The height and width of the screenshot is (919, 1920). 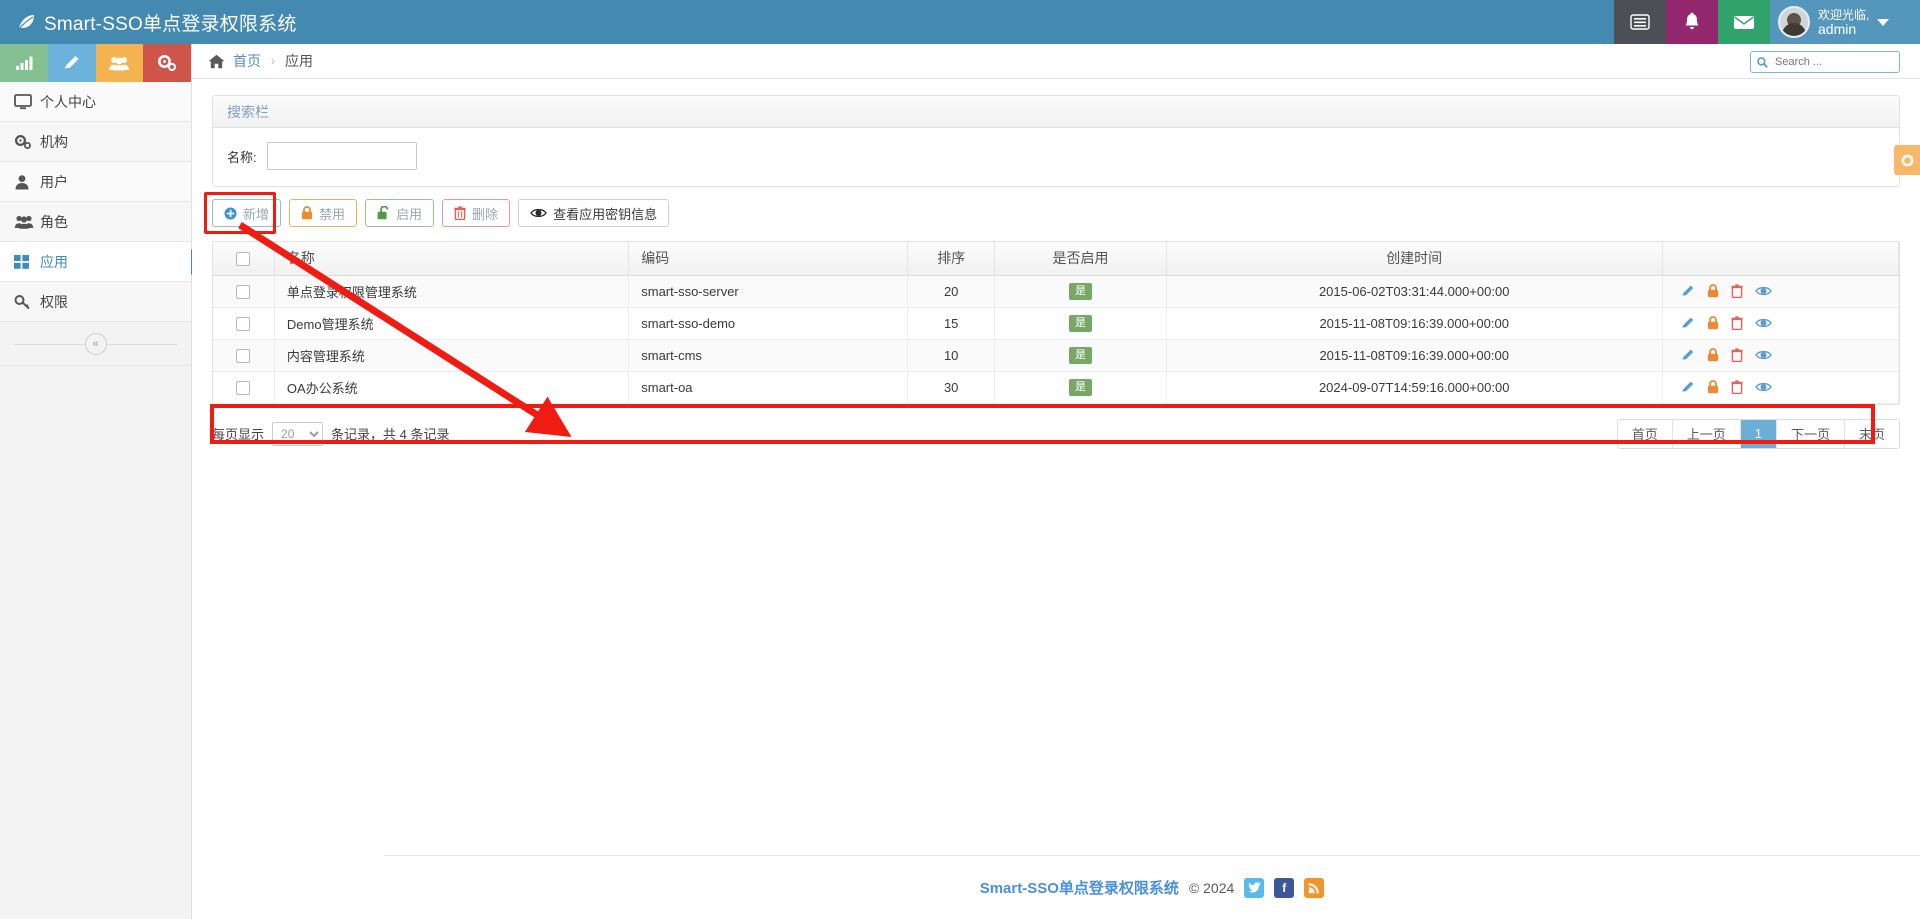 What do you see at coordinates (1810, 433) in the screenshot?
I see `page-next-button: 下一页` at bounding box center [1810, 433].